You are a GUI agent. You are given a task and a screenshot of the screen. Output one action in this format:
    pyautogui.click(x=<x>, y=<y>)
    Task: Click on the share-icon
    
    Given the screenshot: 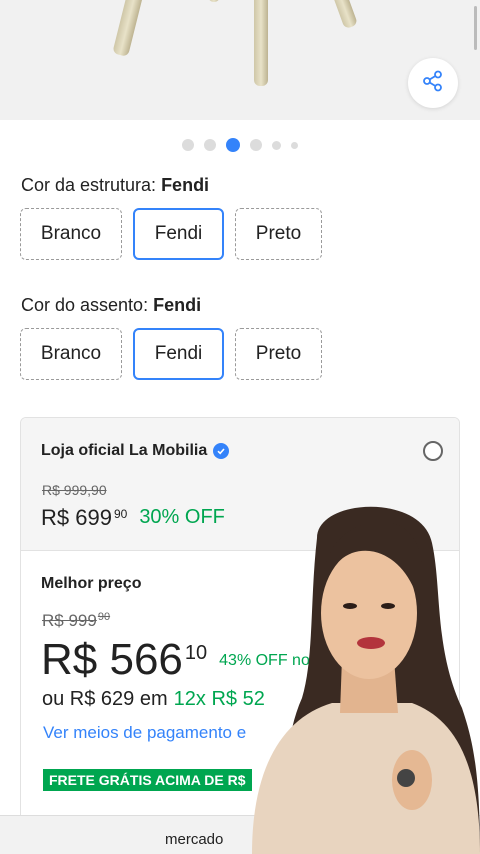 What is the action you would take?
    pyautogui.click(x=433, y=83)
    